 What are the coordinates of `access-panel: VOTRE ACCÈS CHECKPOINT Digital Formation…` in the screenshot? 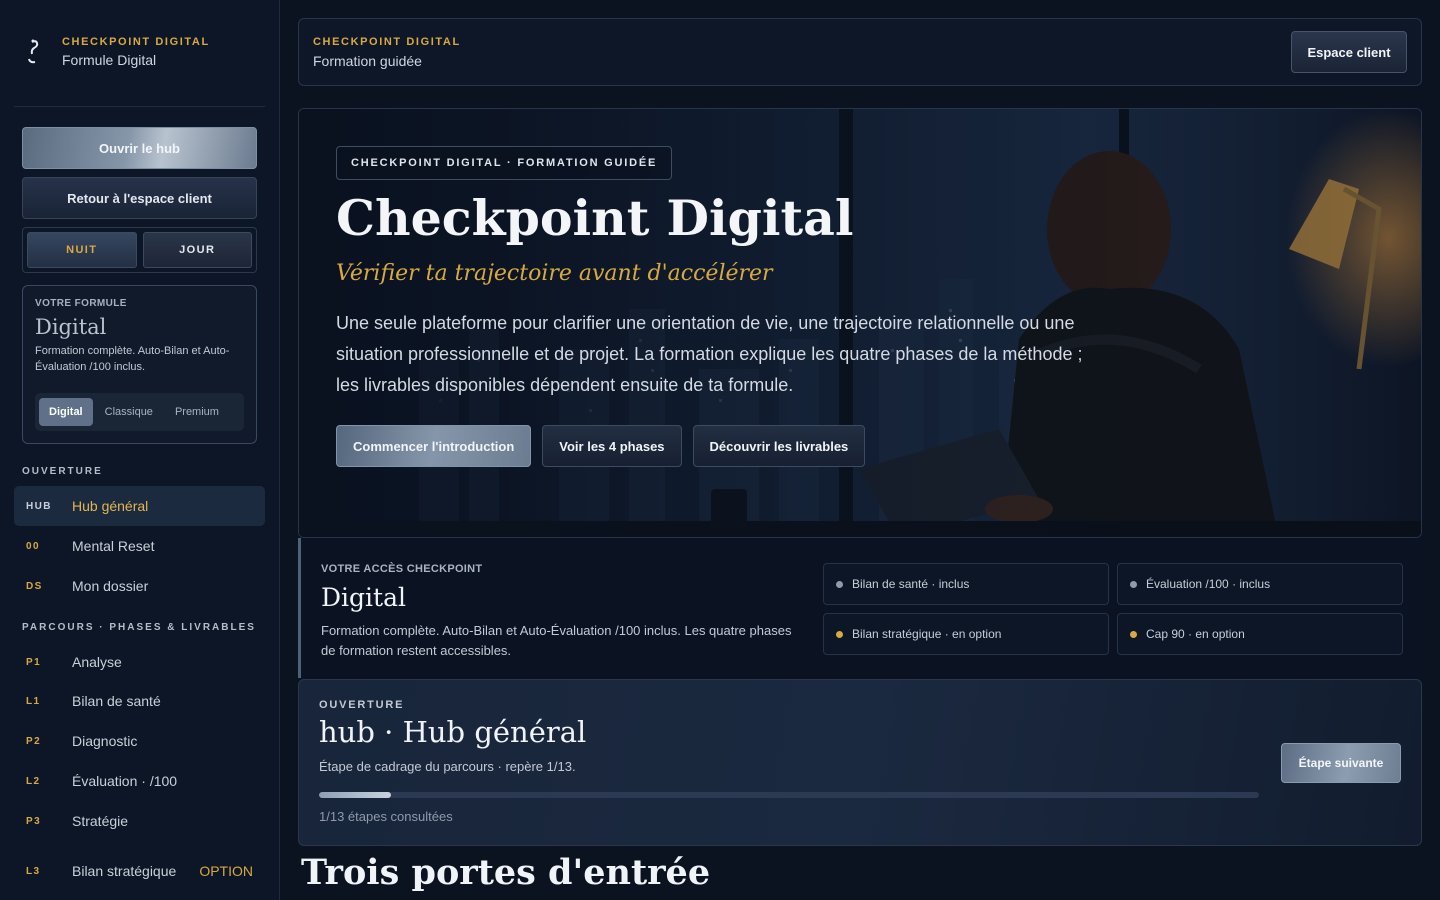 It's located at (860, 608).